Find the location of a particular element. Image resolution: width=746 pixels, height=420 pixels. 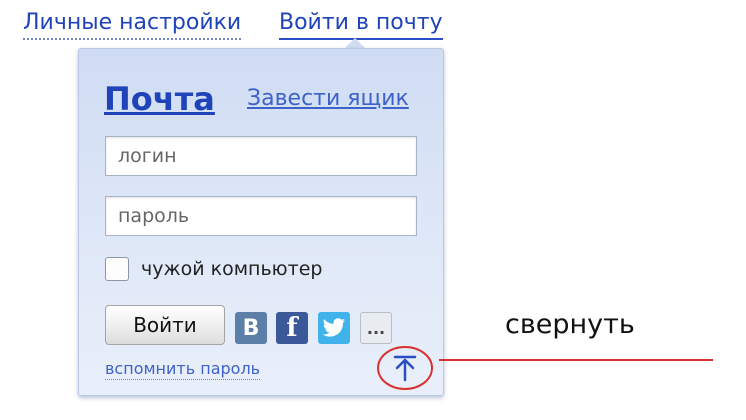

remember-password-link: вспомнить пароль is located at coordinates (183, 369).